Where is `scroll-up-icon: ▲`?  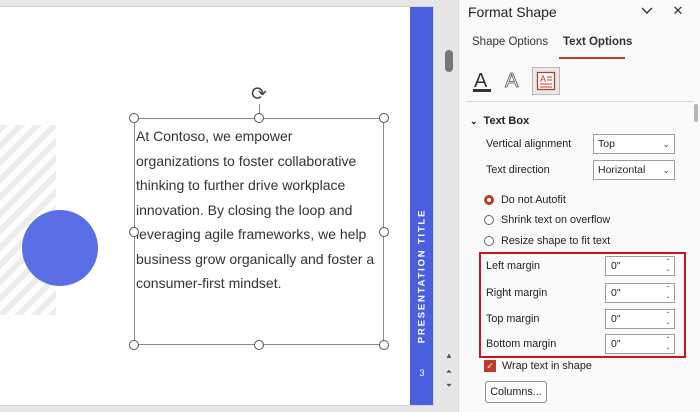 scroll-up-icon: ▲ is located at coordinates (449, 356).